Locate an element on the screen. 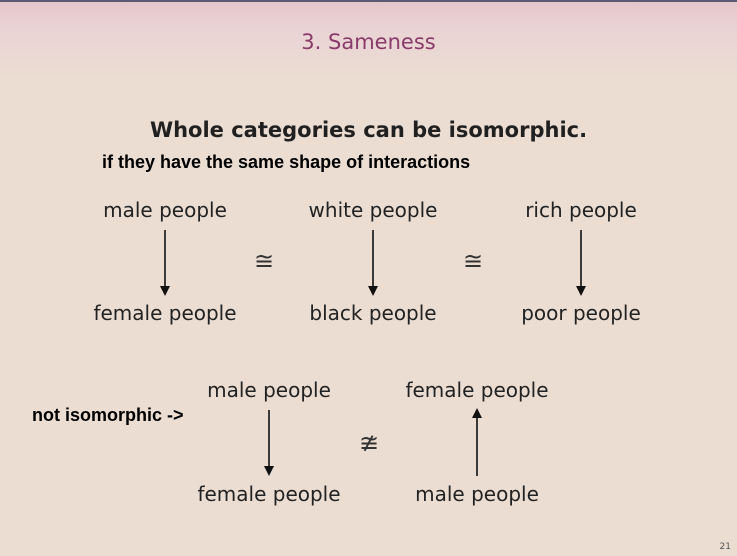  bottom-col1-down-arrow-icon is located at coordinates (269, 443).